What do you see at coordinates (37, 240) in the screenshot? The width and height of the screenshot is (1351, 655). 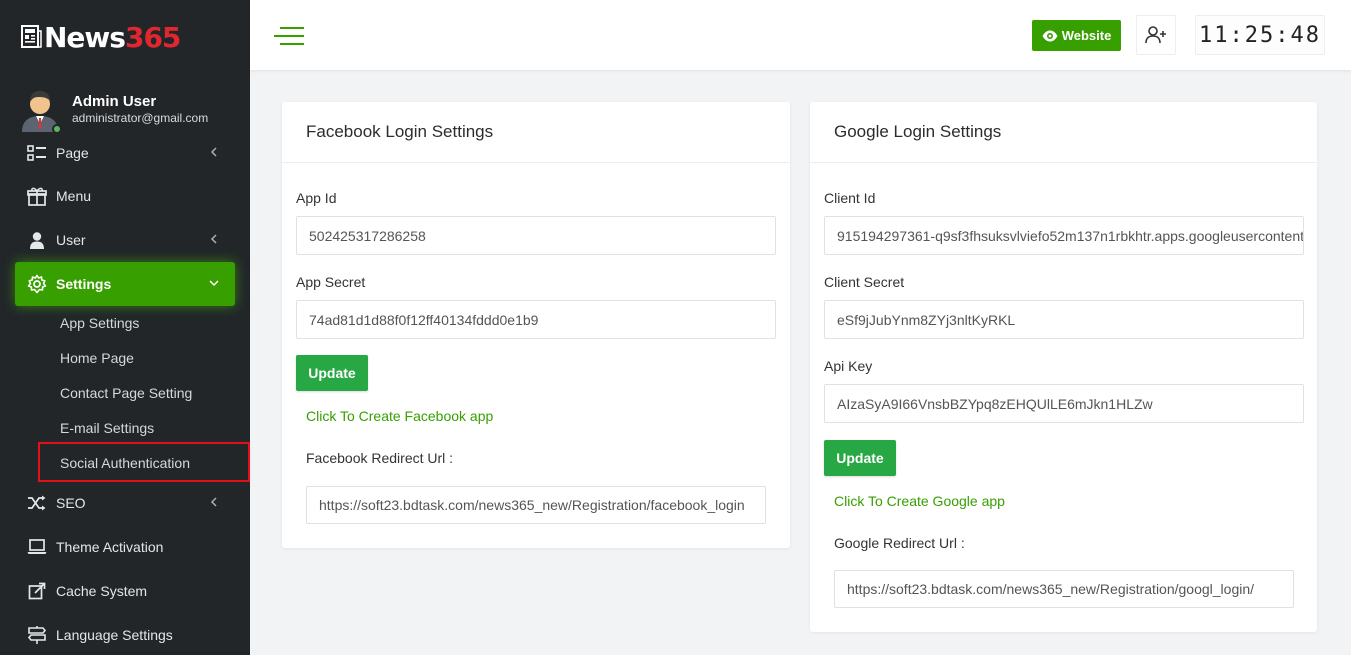 I see `user-icon` at bounding box center [37, 240].